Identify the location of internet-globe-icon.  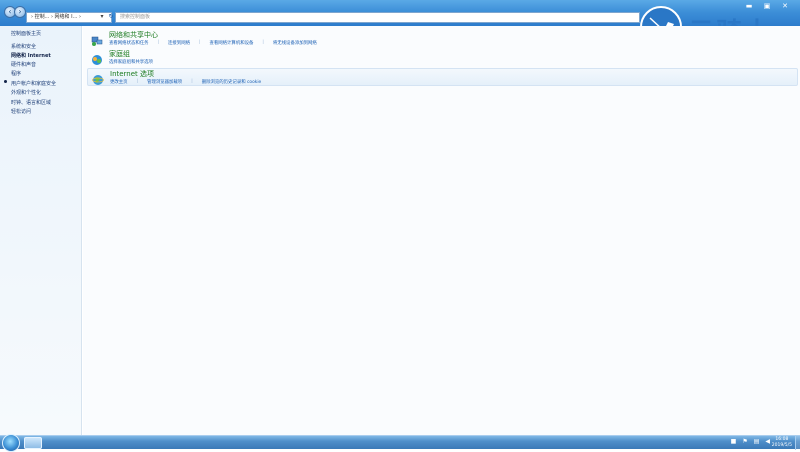
(98, 78).